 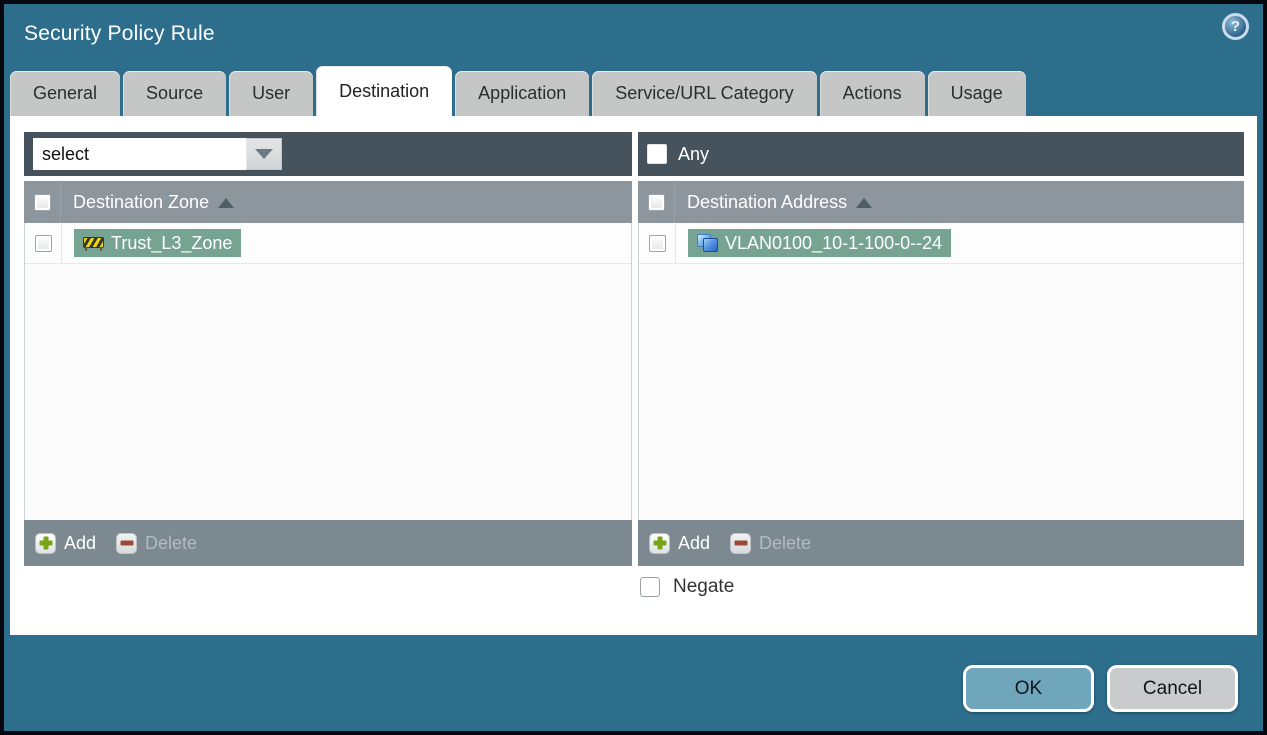 I want to click on address-column-header-row: Destination Address, so click(x=941, y=202).